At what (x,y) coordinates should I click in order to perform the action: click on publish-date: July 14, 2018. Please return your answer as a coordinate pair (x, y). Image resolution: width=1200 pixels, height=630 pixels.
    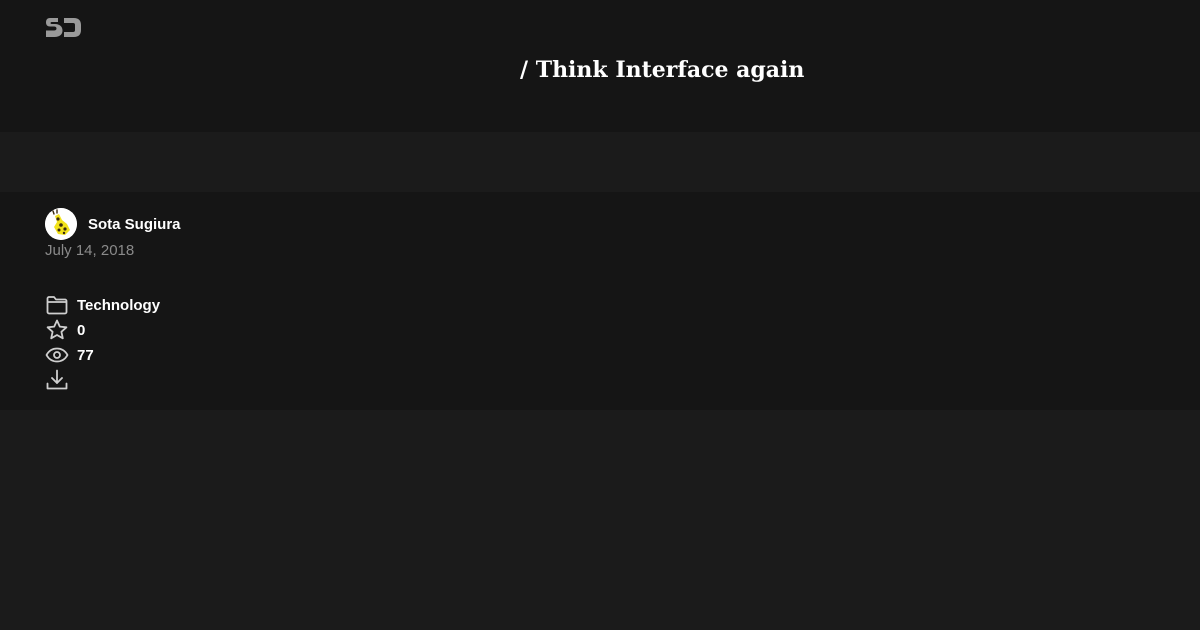
    Looking at the image, I should click on (90, 250).